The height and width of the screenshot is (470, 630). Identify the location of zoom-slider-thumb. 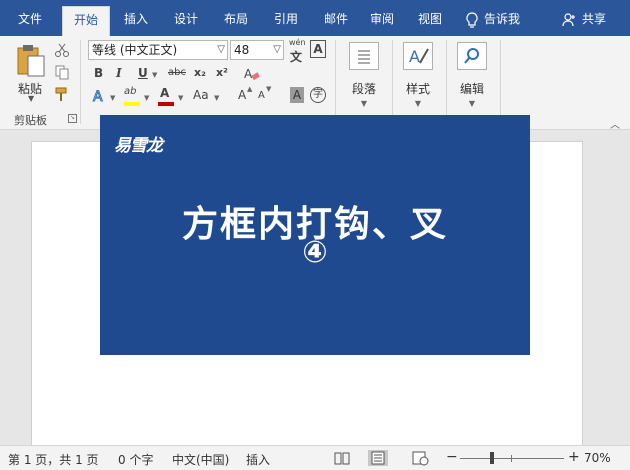
(492, 458).